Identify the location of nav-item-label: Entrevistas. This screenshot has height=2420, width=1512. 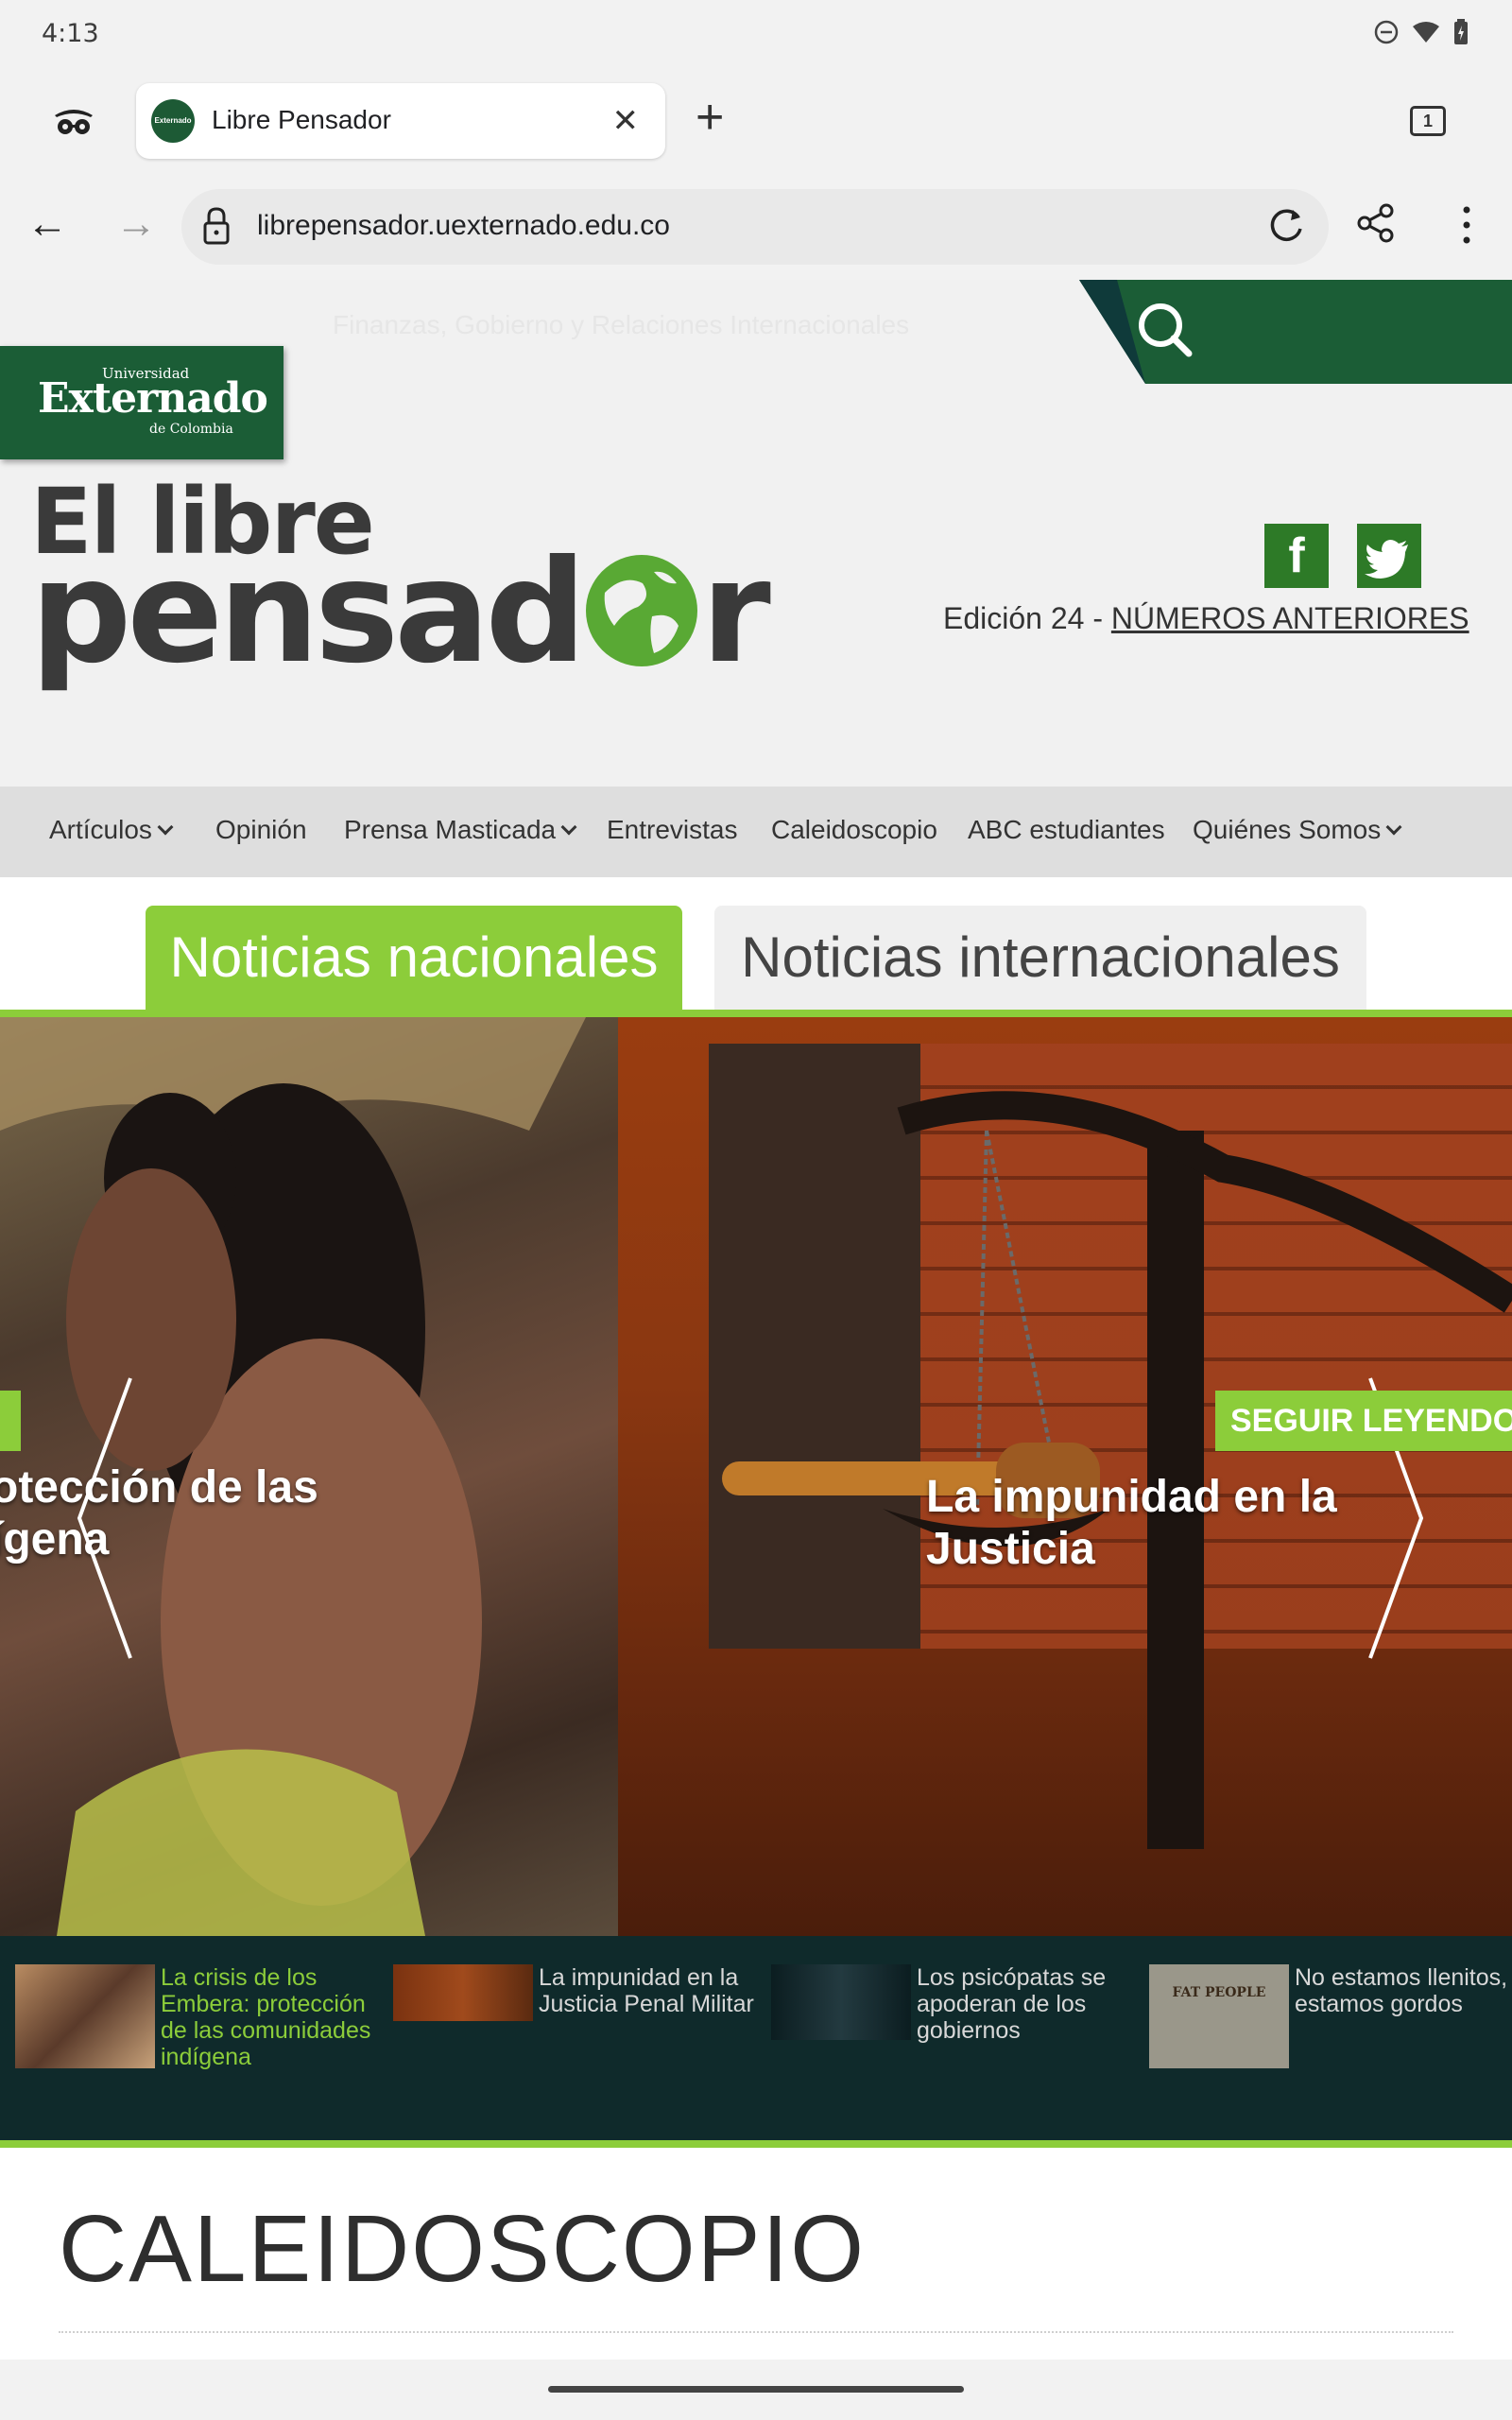
(672, 829).